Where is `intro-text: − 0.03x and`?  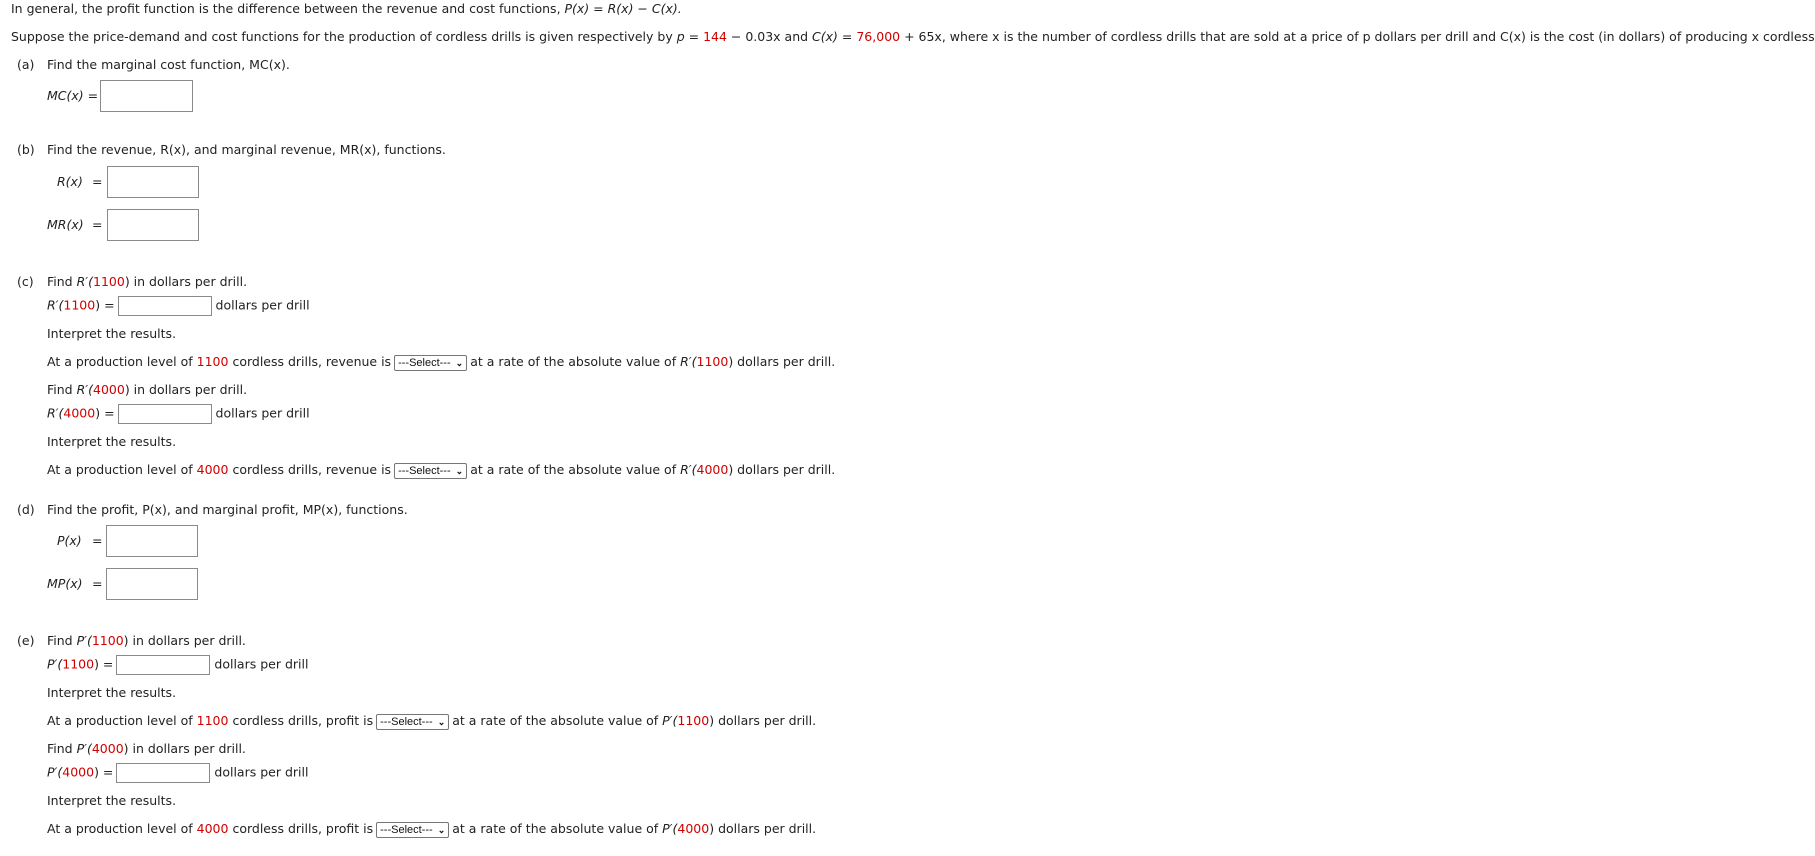
intro-text: − 0.03x and is located at coordinates (769, 36).